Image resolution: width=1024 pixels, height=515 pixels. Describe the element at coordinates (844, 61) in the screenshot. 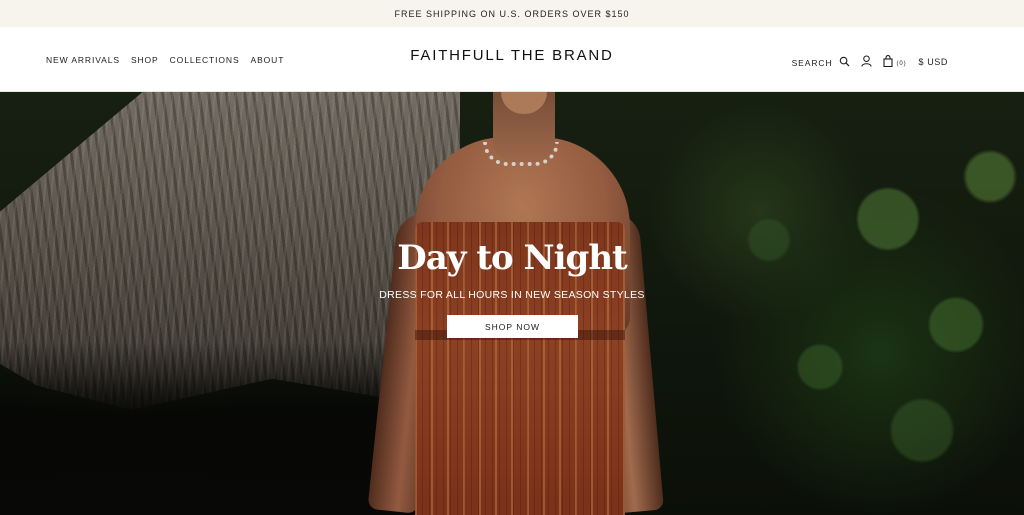

I see `search-icon` at that location.